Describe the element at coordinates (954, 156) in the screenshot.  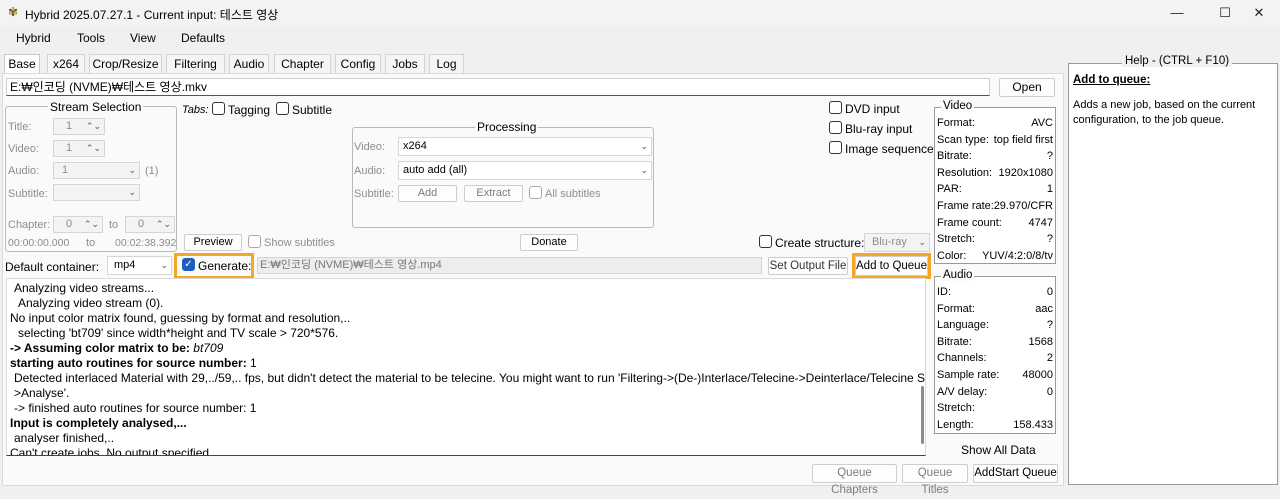
I see `video-info-key: Bitrate:` at that location.